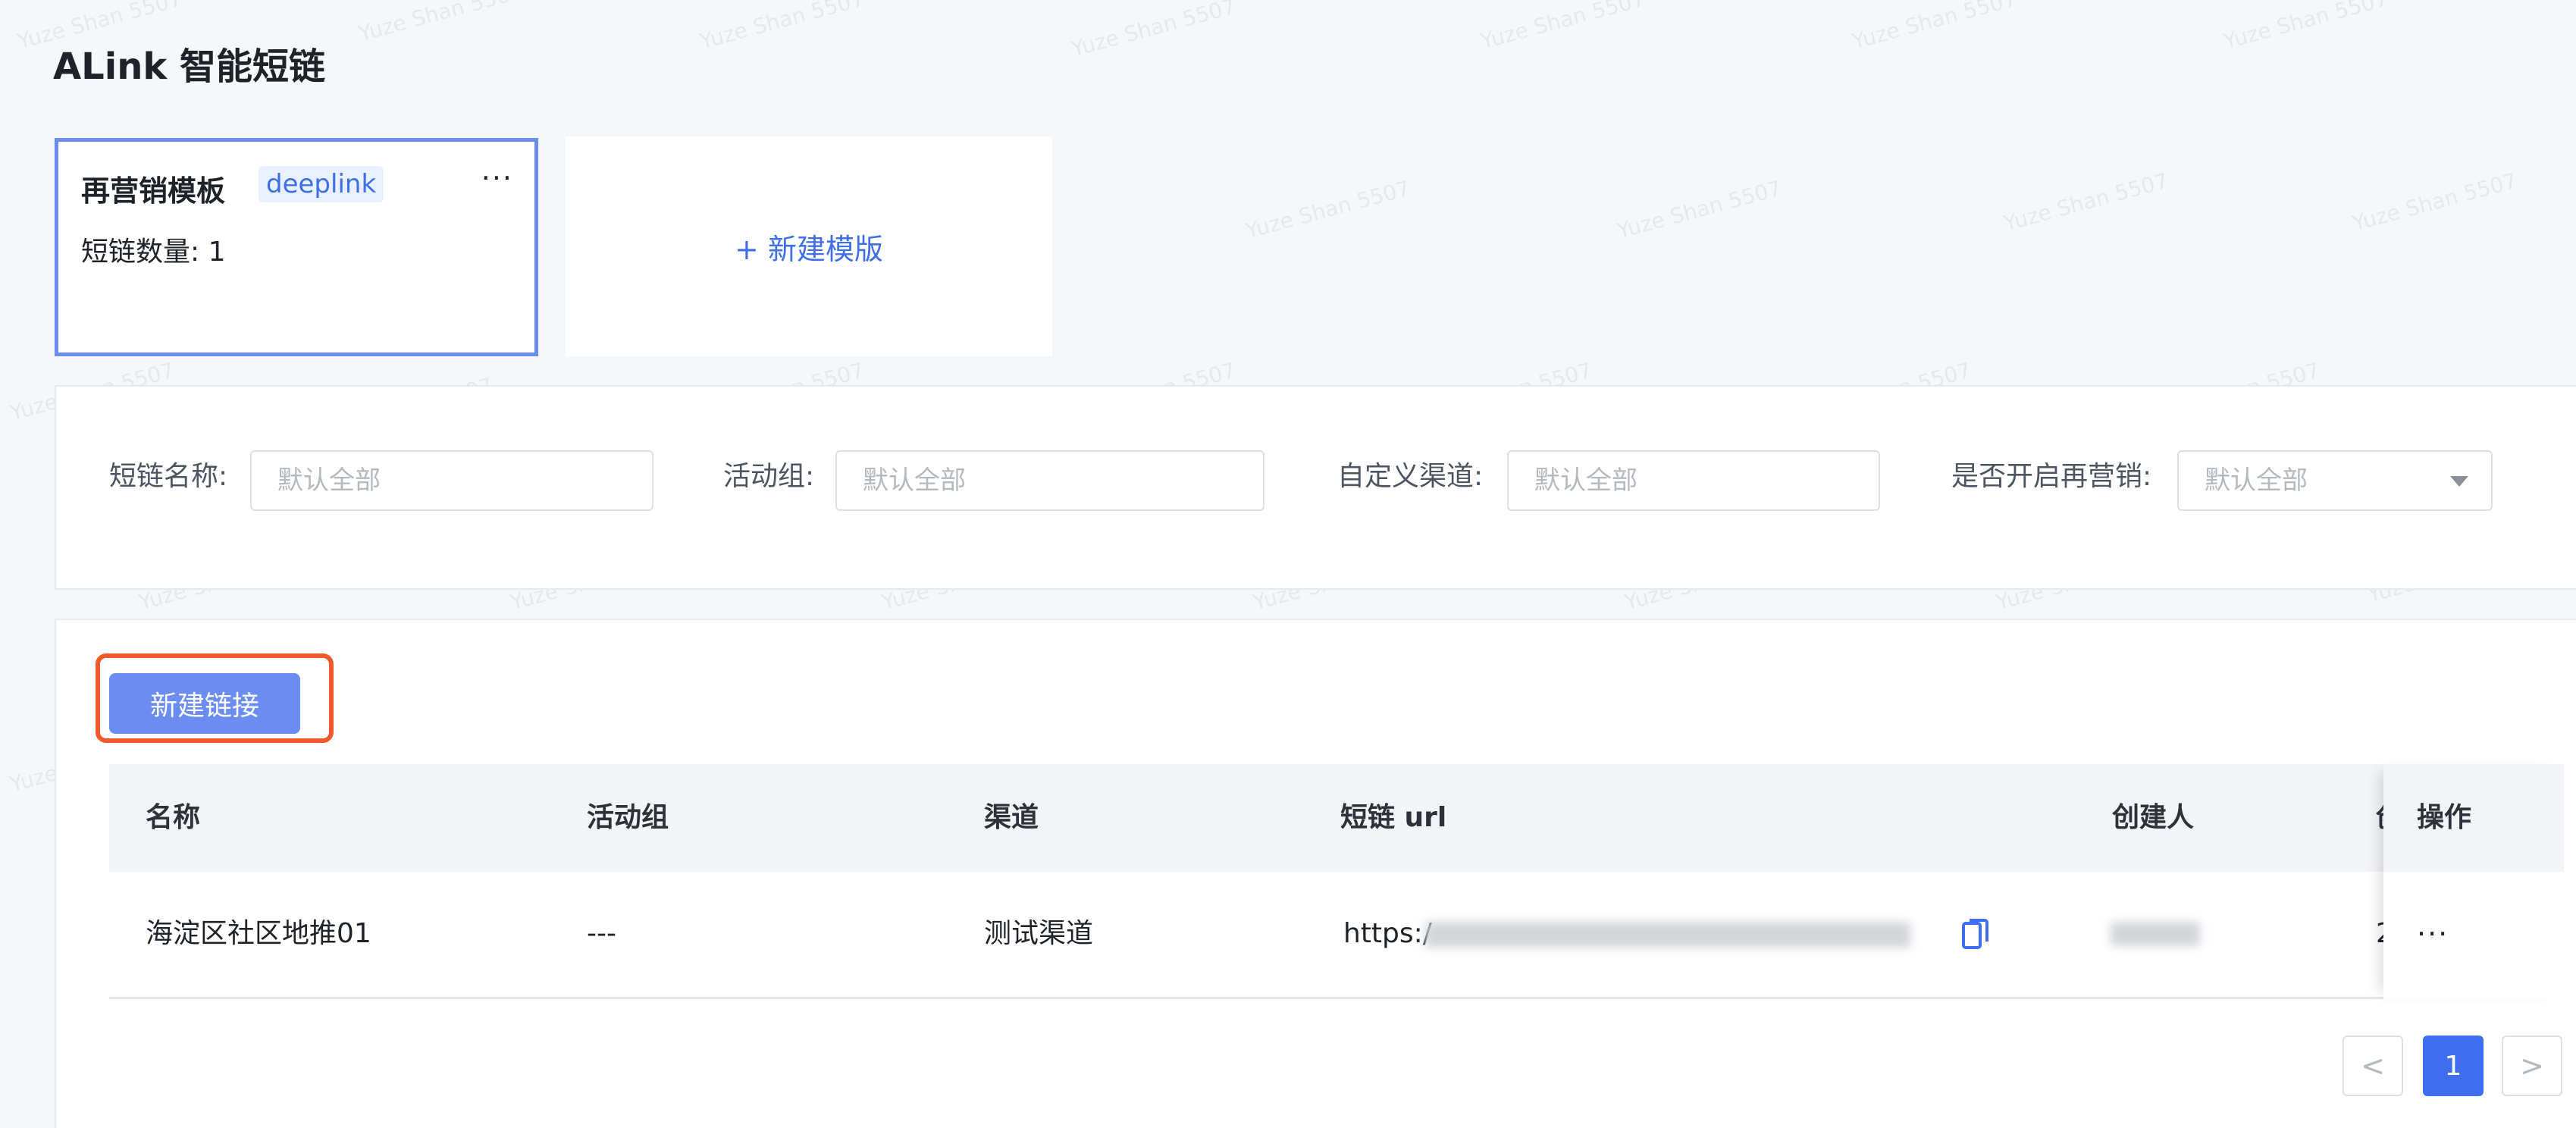 The image size is (2576, 1128). What do you see at coordinates (769, 476) in the screenshot?
I see `filter-label-group: 活动组:` at bounding box center [769, 476].